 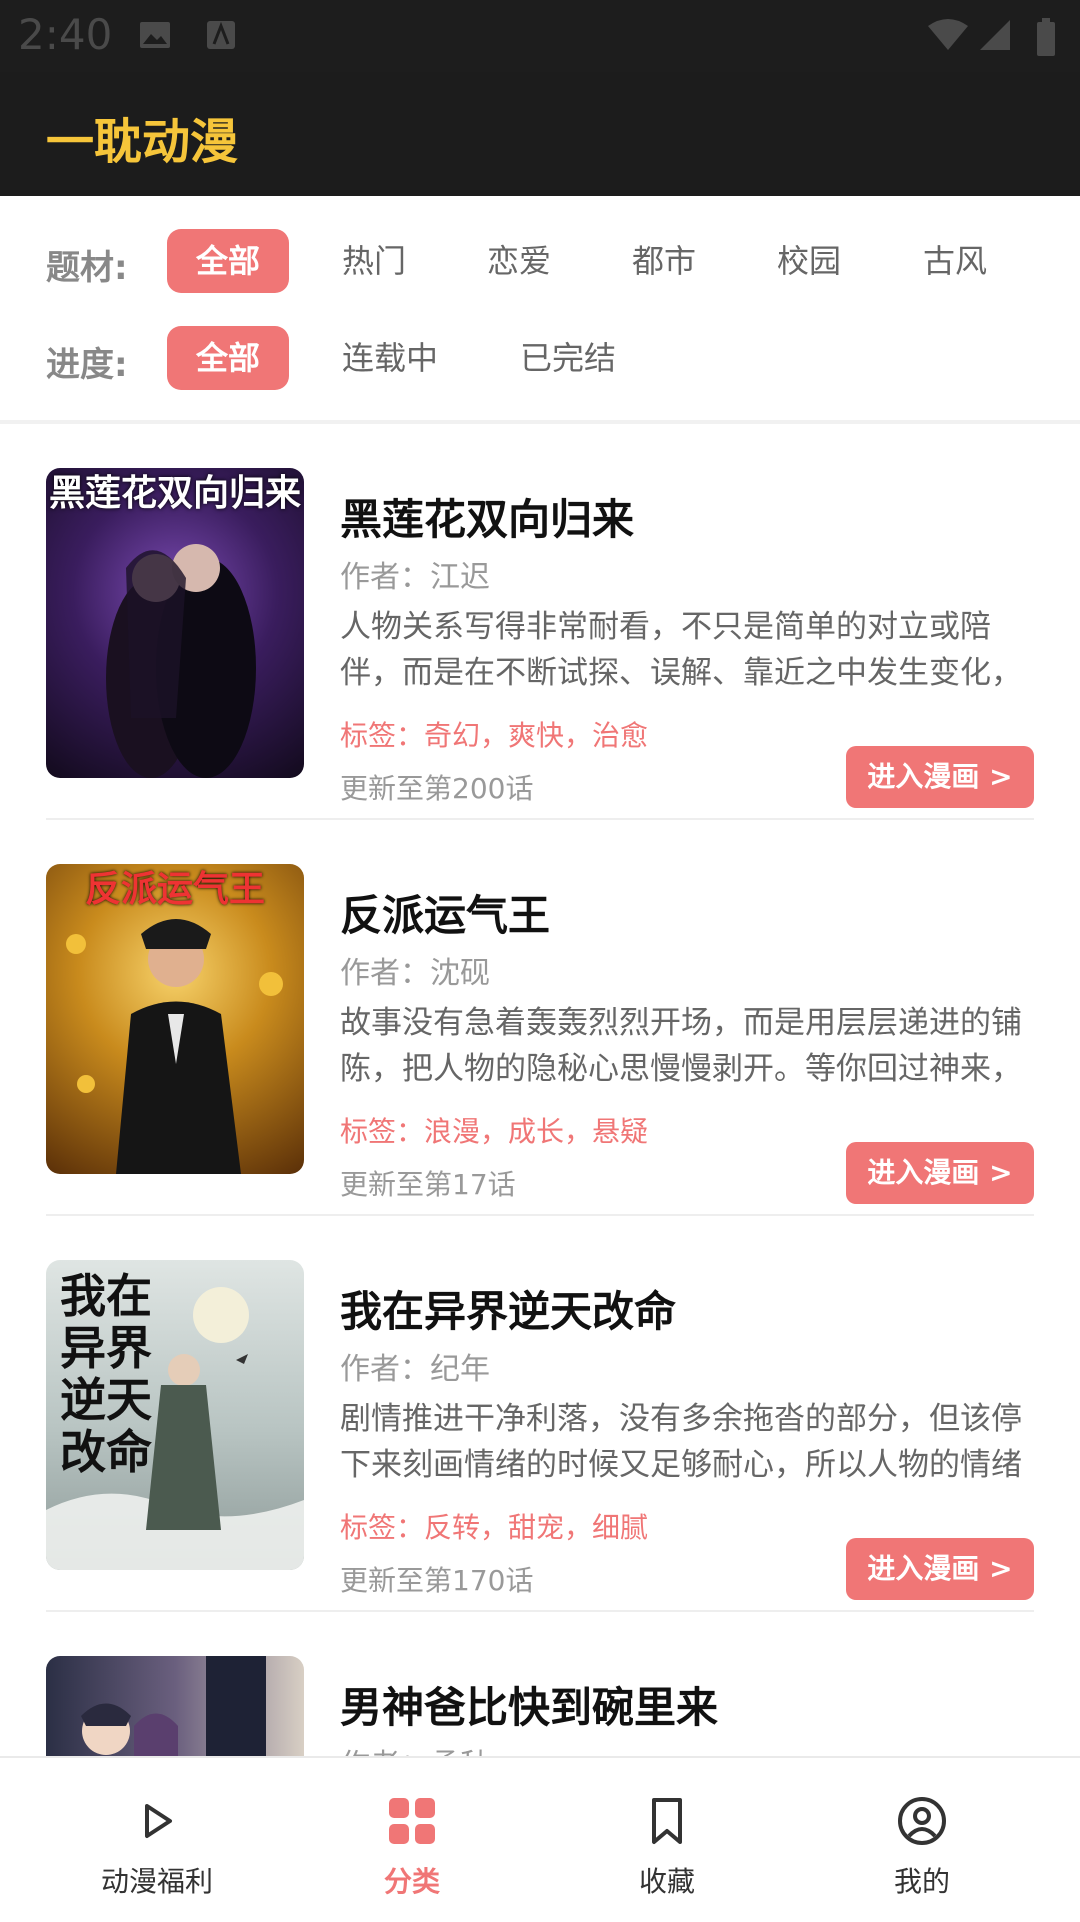 What do you see at coordinates (174, 889) in the screenshot?
I see `cover-title-text: 反派运气王` at bounding box center [174, 889].